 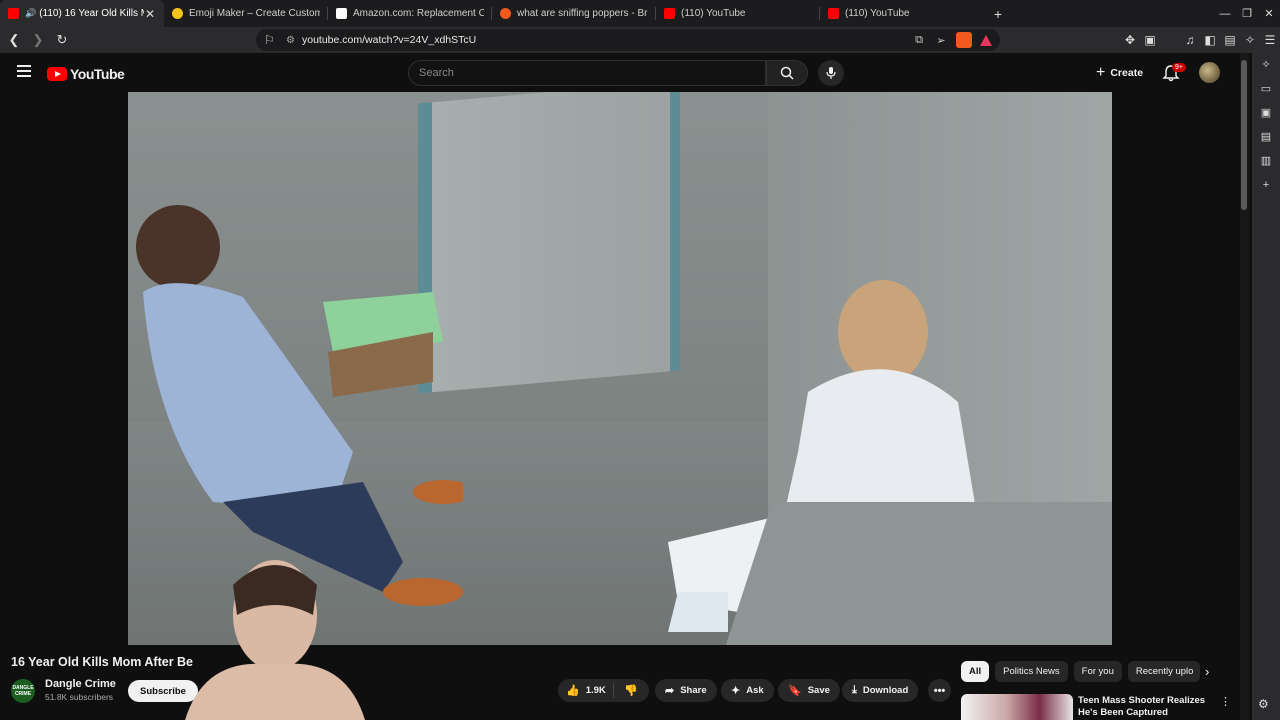 I want to click on notification-badge: 9+, so click(x=1179, y=67).